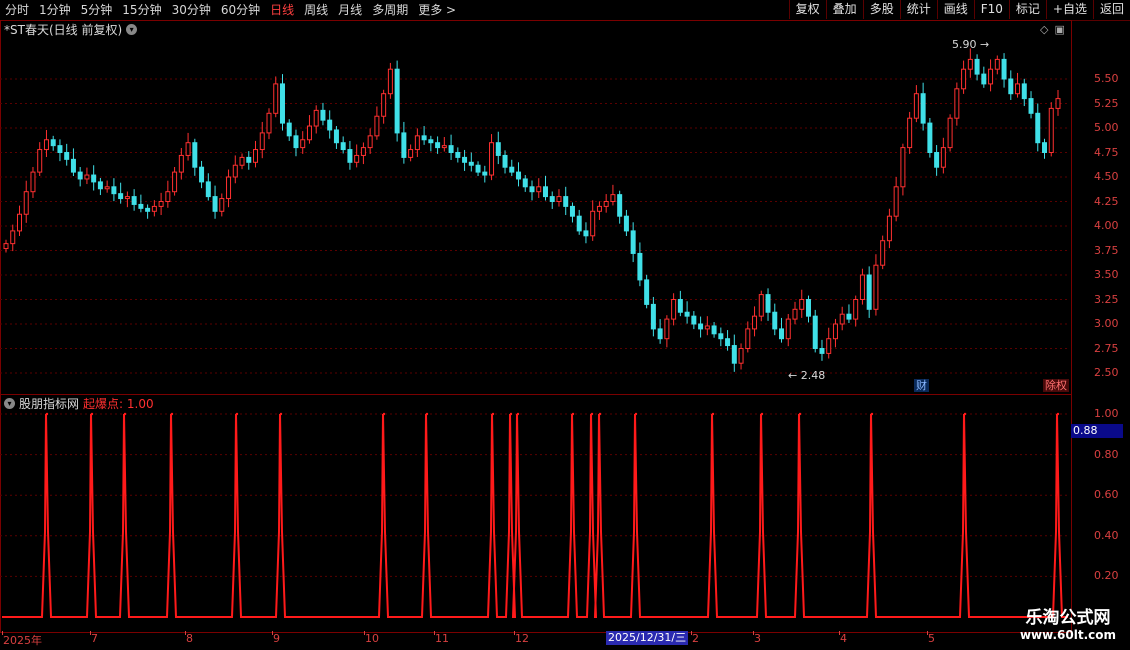 Image resolution: width=1130 pixels, height=650 pixels. Describe the element at coordinates (921, 385) in the screenshot. I see `financial-report-tag: 财` at that location.